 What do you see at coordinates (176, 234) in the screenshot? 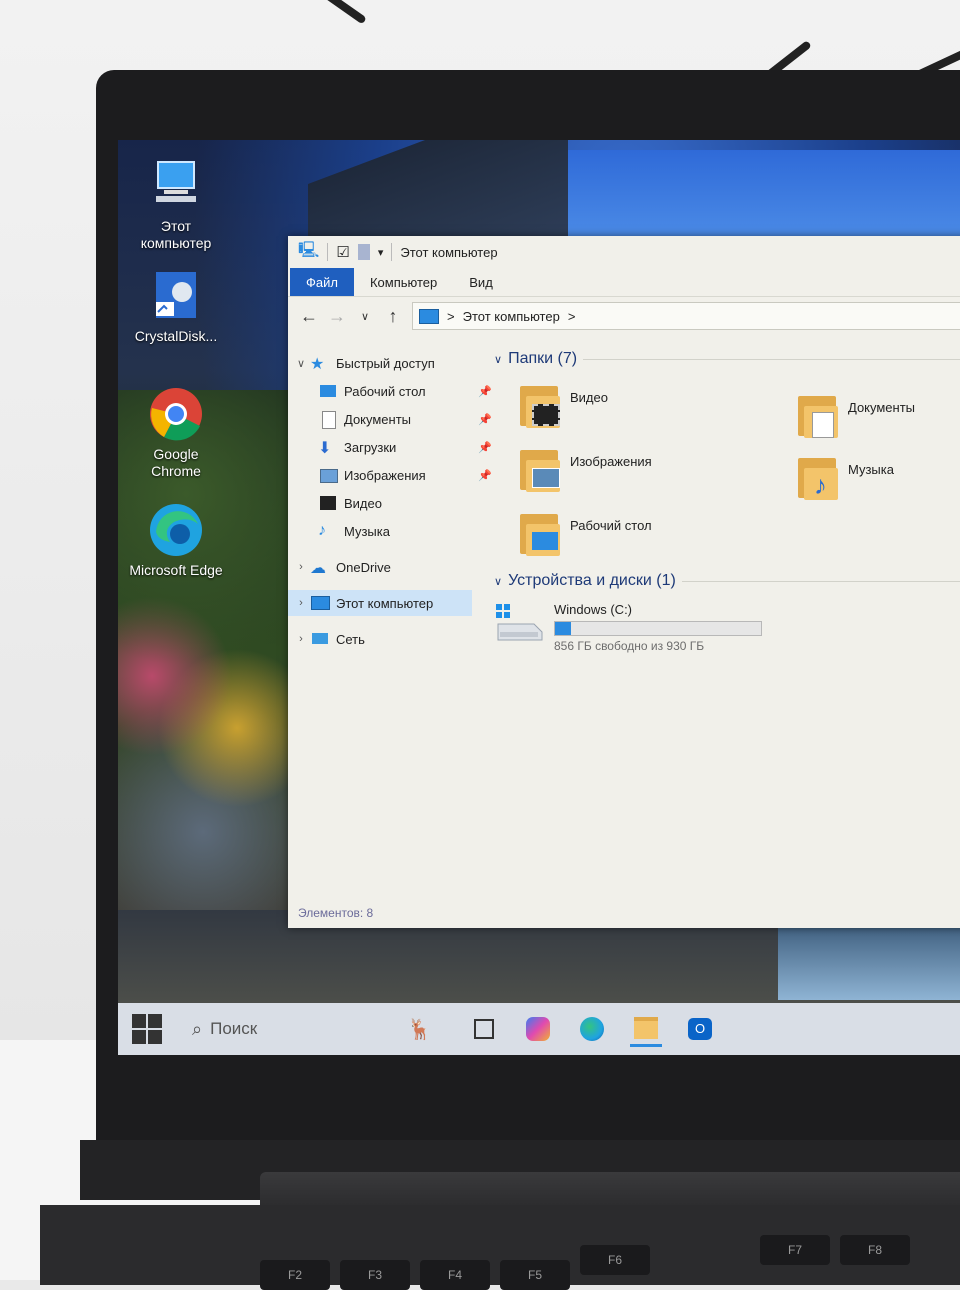
I see `desktop-icon-label: Этот компьютер` at bounding box center [176, 234].